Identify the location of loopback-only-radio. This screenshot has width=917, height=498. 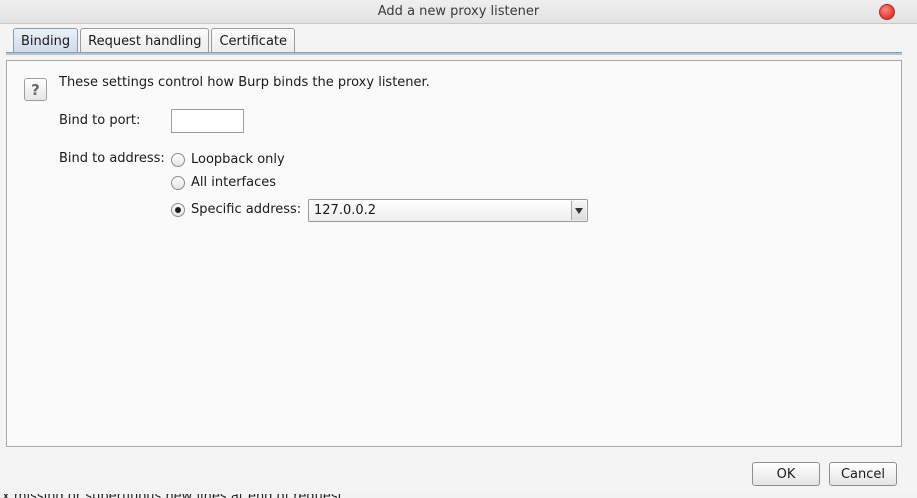
(178, 159).